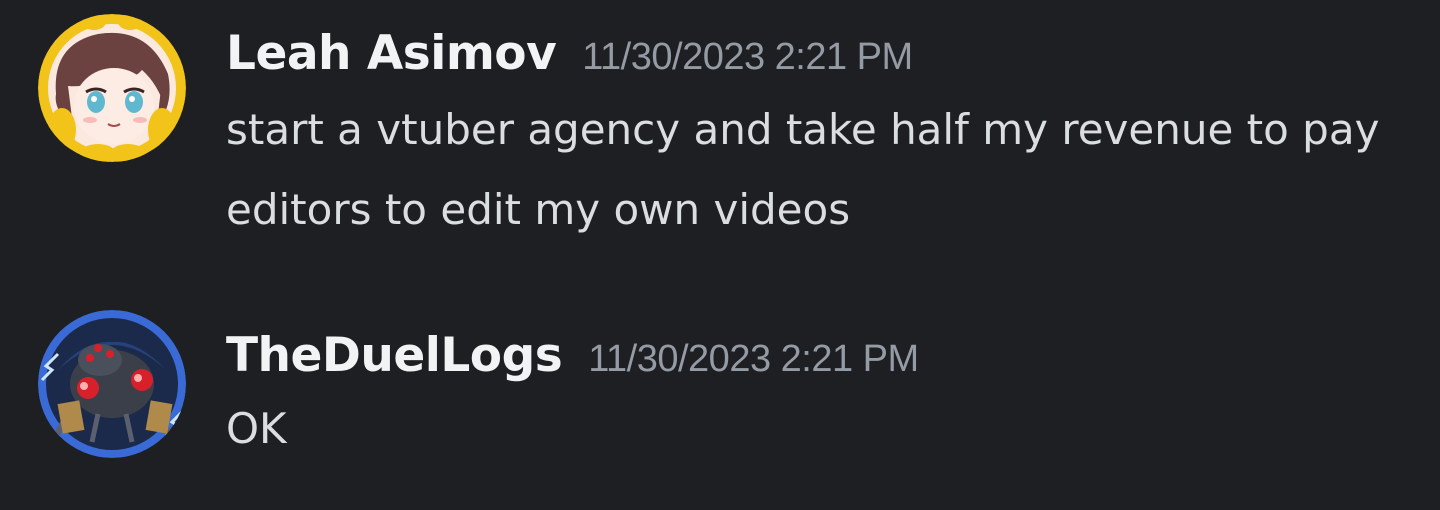  I want to click on anime-girl-avatar-icon, so click(112, 88).